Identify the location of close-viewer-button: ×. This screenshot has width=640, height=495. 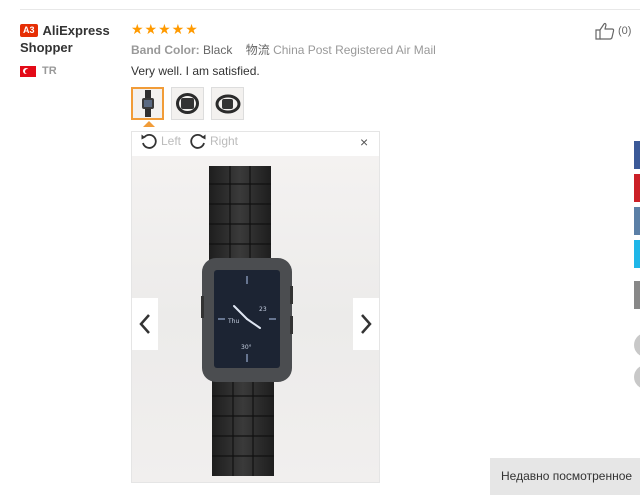
(364, 142).